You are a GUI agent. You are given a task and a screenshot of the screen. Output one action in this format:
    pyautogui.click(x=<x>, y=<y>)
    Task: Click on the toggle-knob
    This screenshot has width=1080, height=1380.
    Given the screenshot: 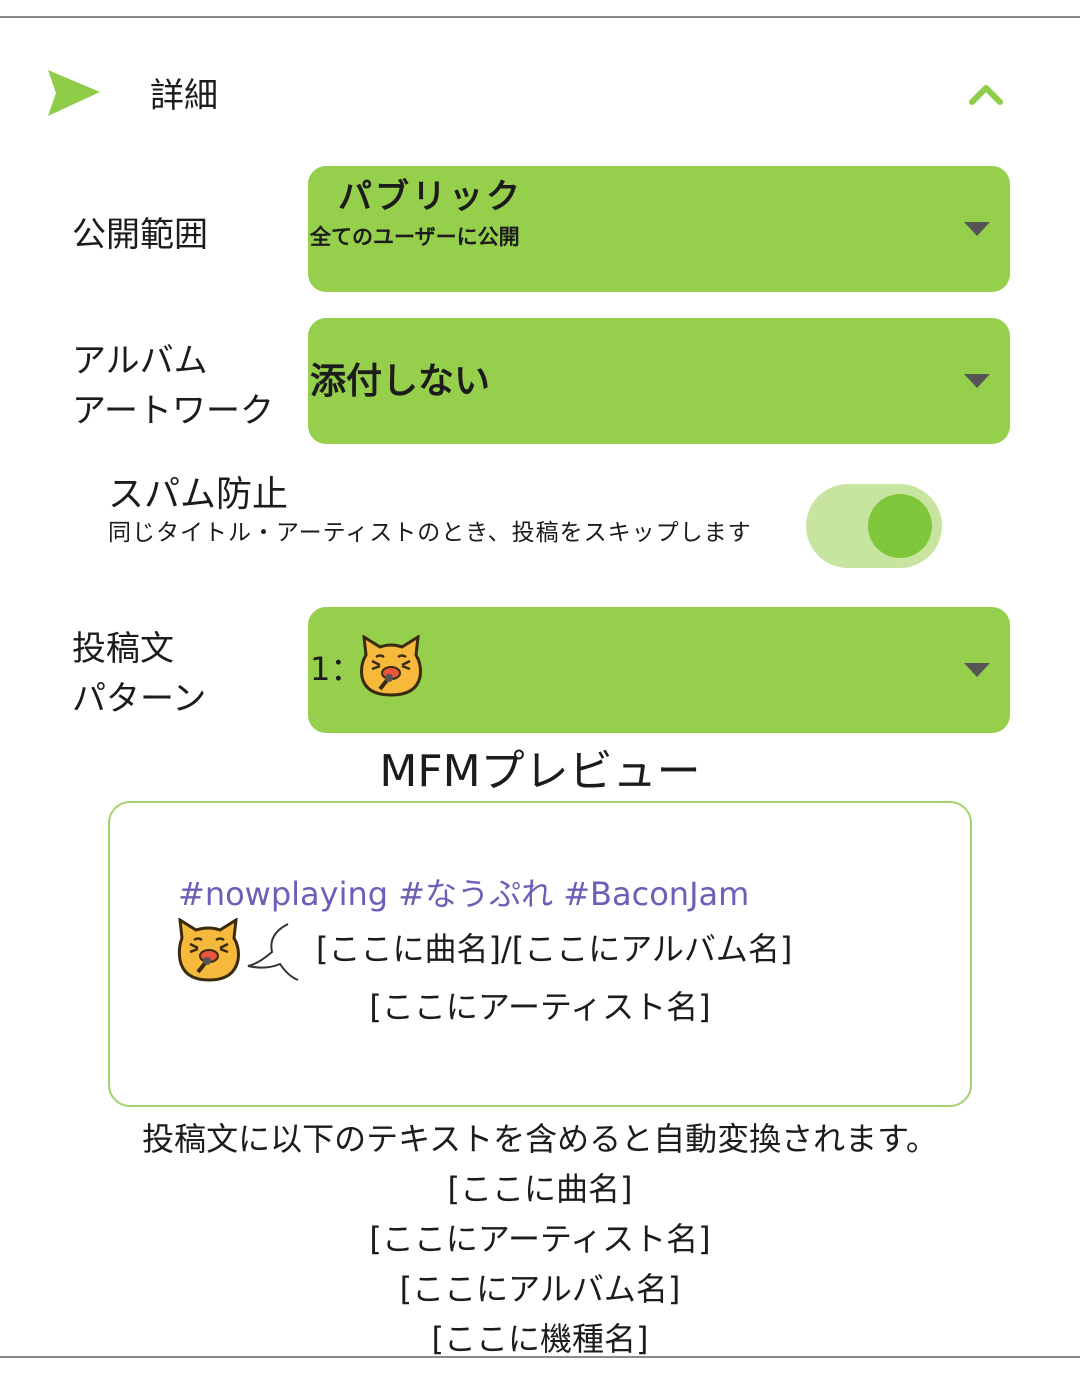 What is the action you would take?
    pyautogui.click(x=900, y=526)
    